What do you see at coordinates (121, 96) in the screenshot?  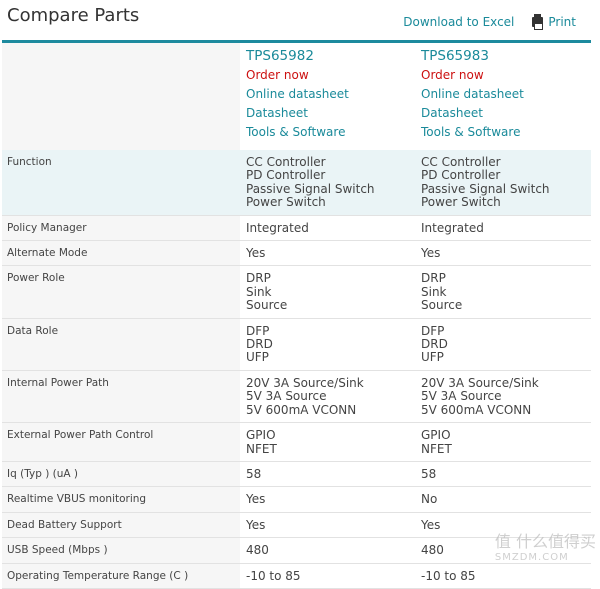 I see `empty-header-cell` at bounding box center [121, 96].